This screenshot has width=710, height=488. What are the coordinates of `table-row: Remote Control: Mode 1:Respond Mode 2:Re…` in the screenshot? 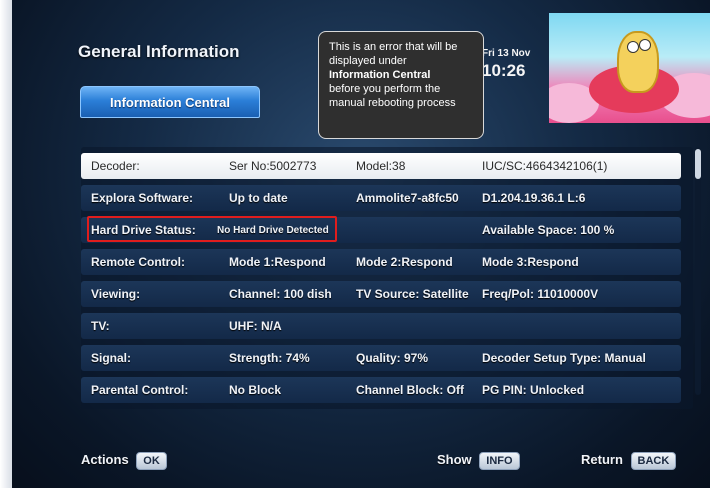 It's located at (381, 262).